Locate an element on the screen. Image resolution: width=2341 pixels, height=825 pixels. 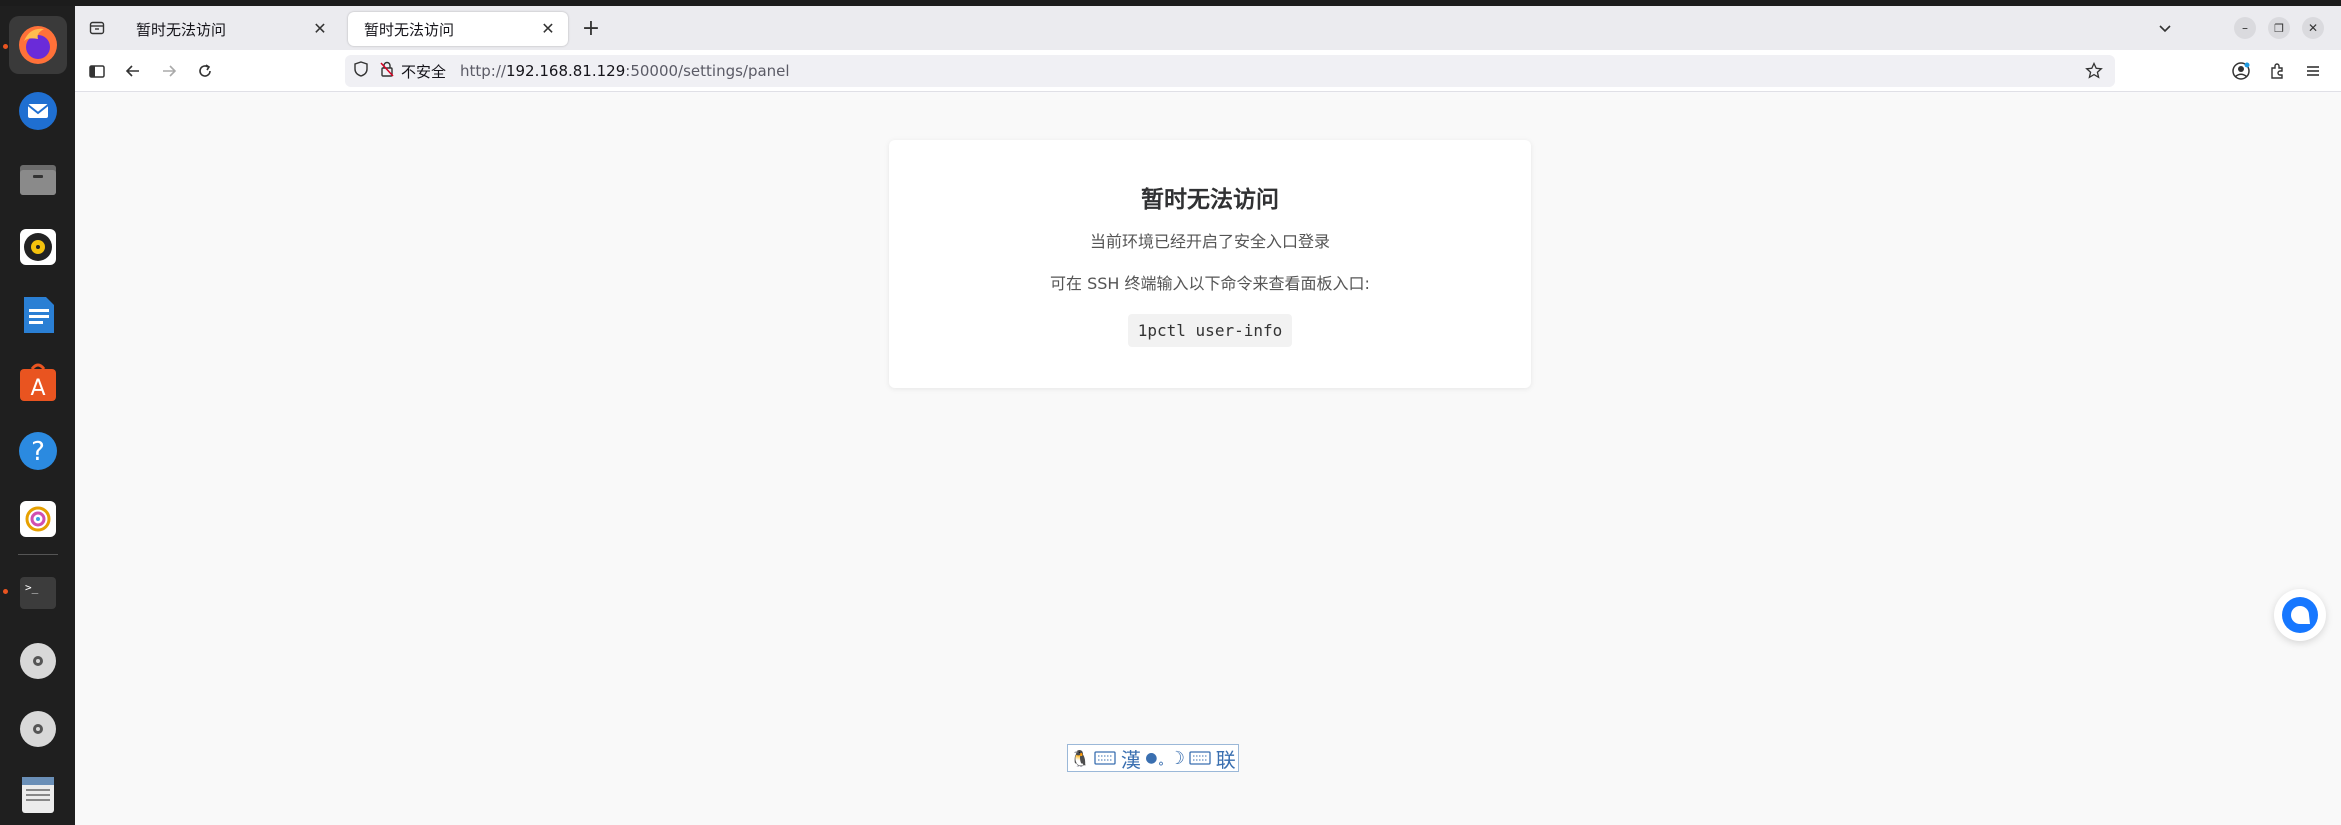
lian-label: 联 is located at coordinates (1226, 758).